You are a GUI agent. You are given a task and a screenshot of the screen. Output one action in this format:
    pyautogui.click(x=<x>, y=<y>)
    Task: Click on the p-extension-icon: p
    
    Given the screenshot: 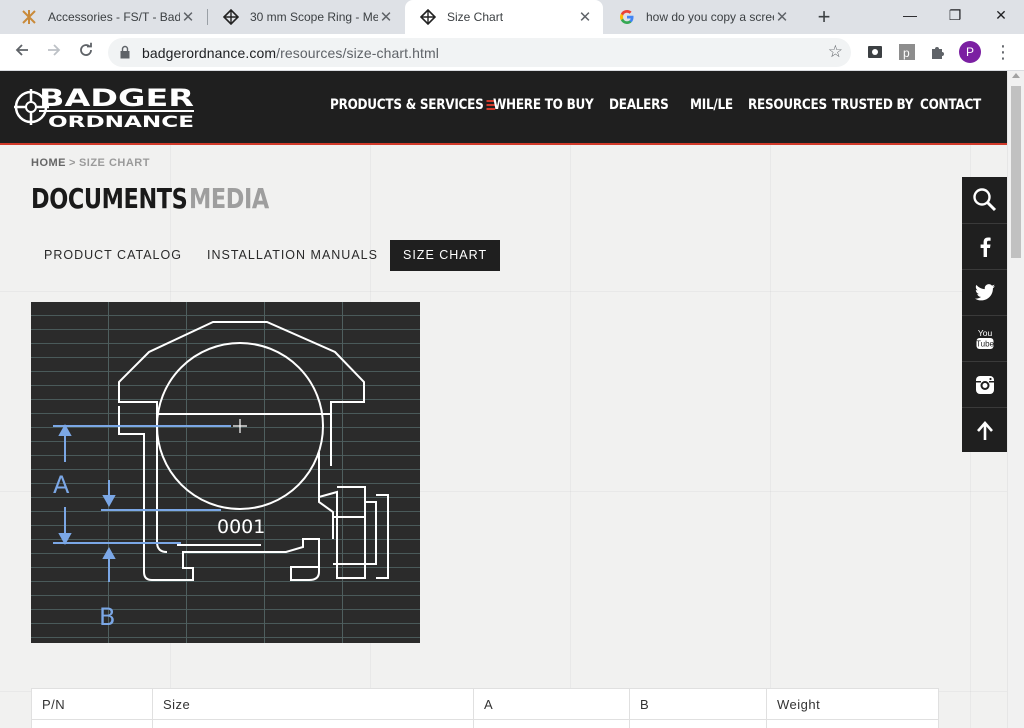 What is the action you would take?
    pyautogui.click(x=907, y=52)
    